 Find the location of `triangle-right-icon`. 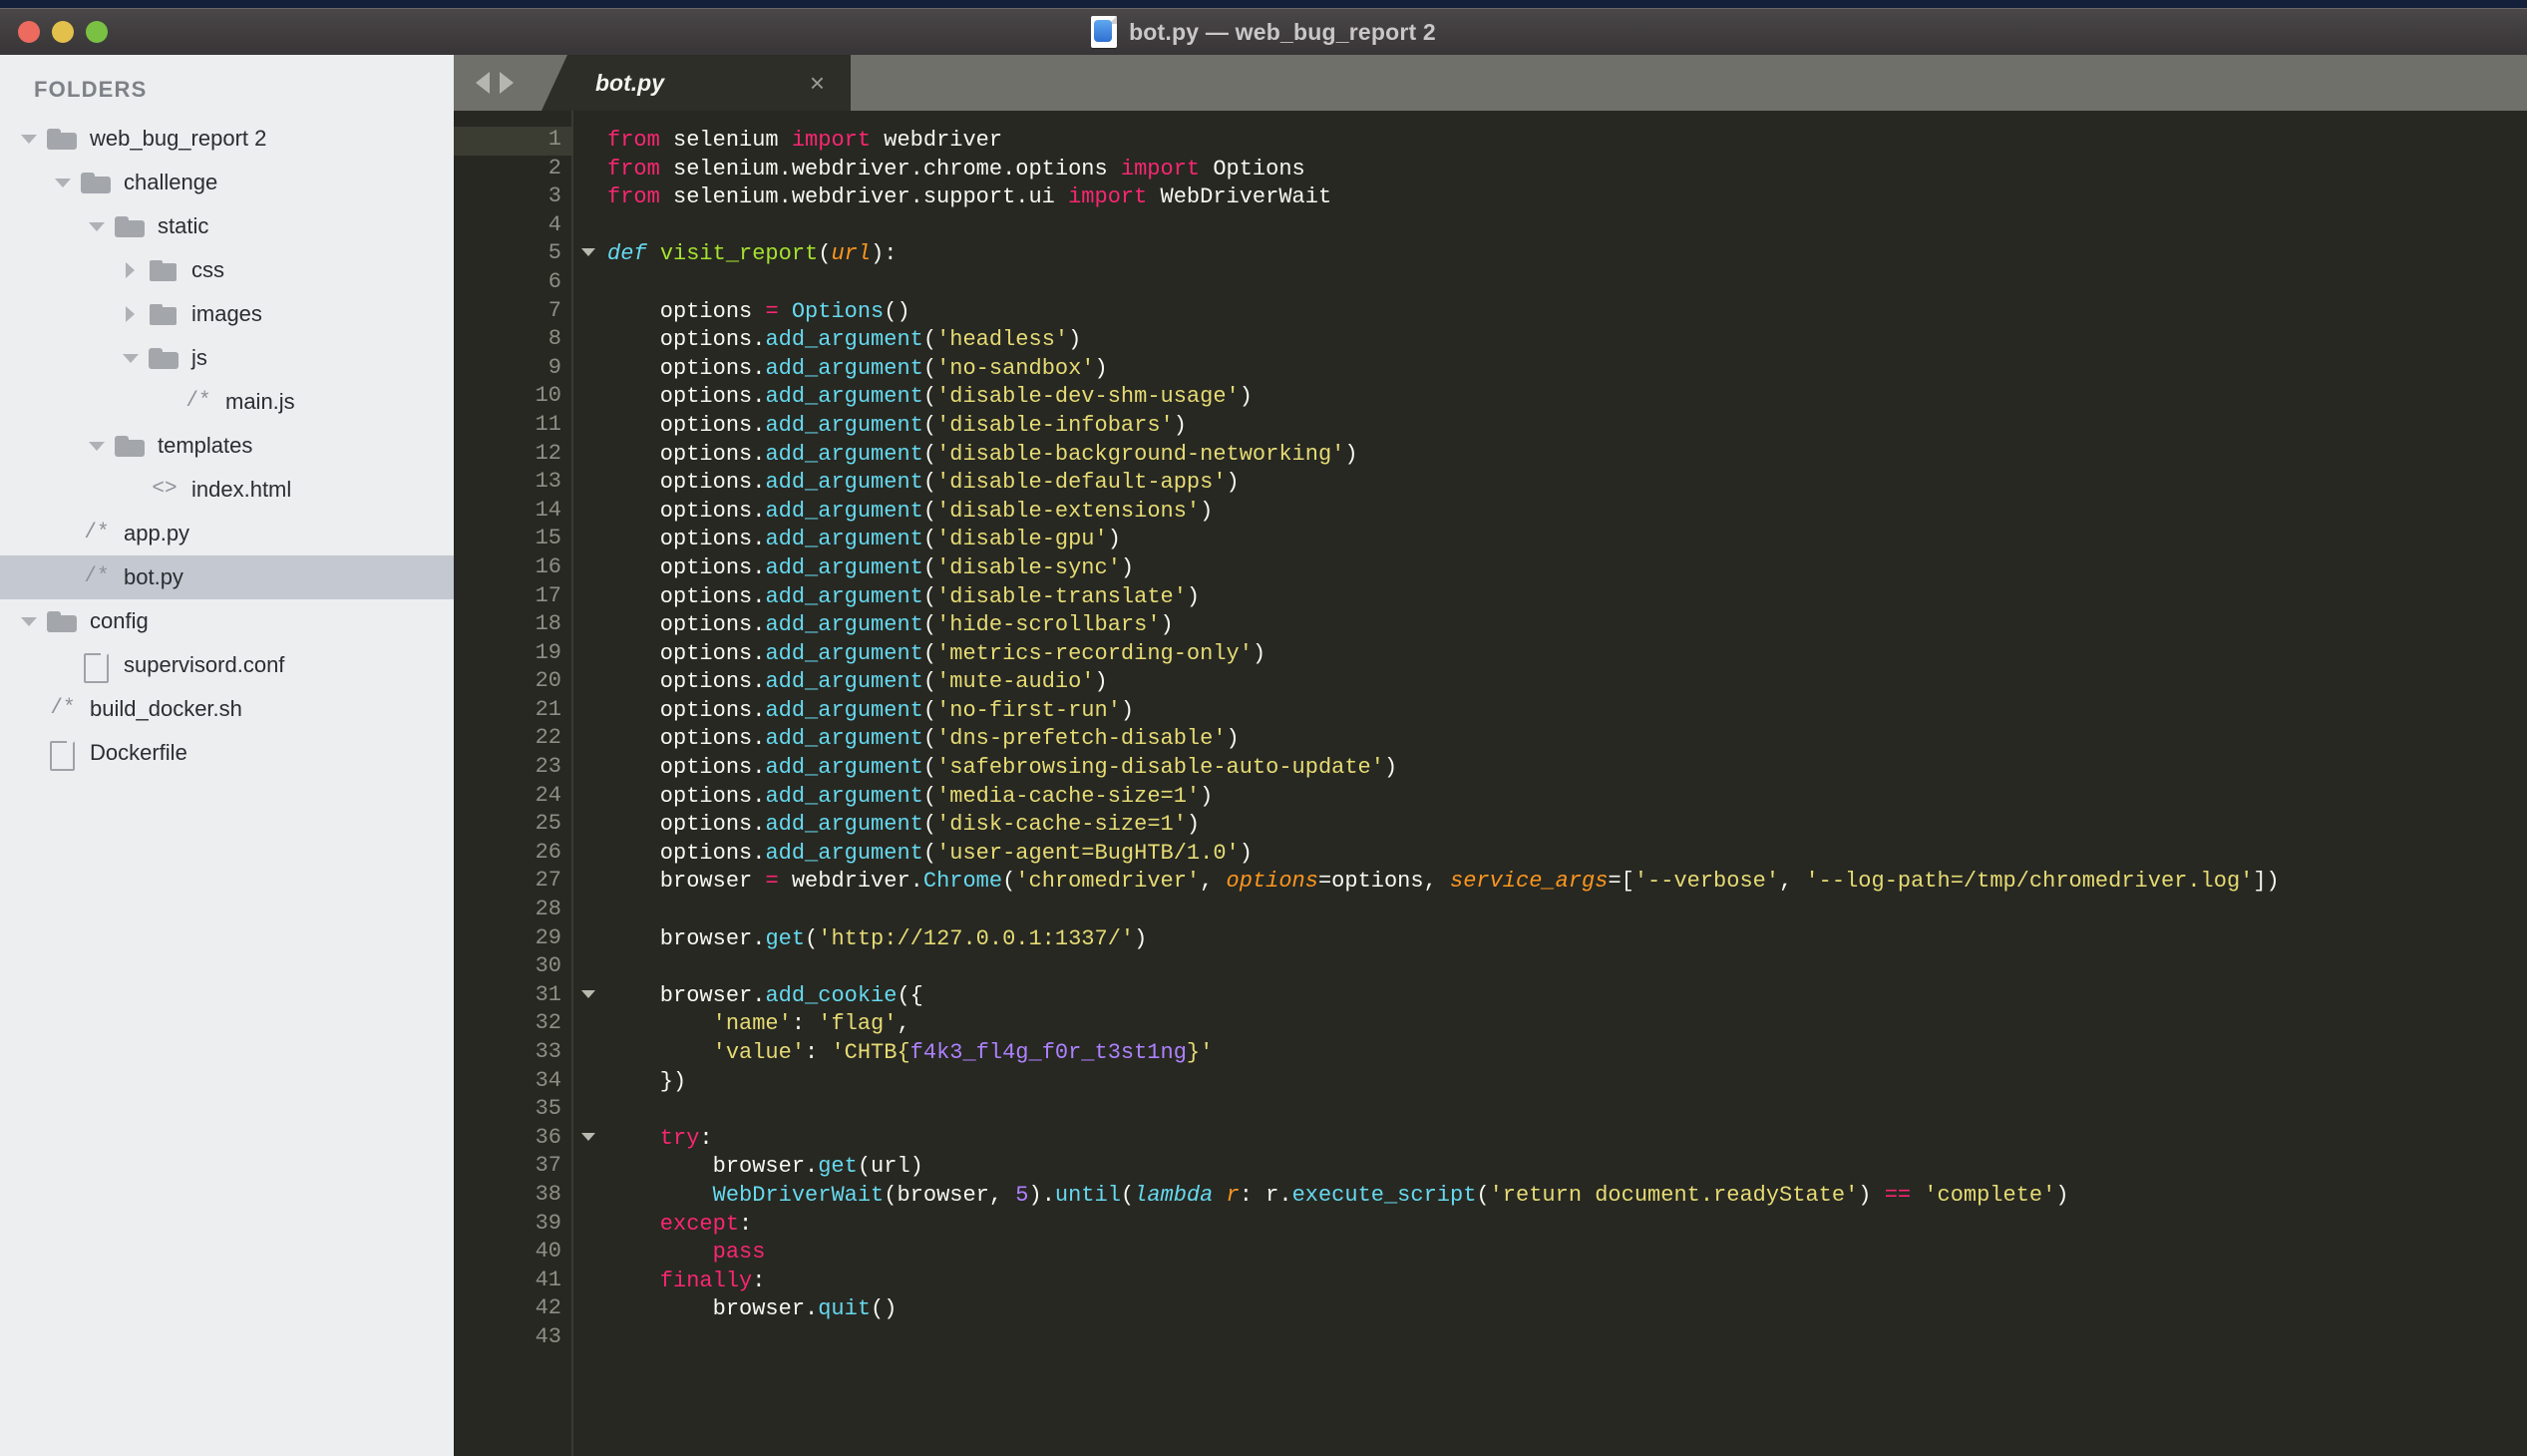

triangle-right-icon is located at coordinates (507, 83).